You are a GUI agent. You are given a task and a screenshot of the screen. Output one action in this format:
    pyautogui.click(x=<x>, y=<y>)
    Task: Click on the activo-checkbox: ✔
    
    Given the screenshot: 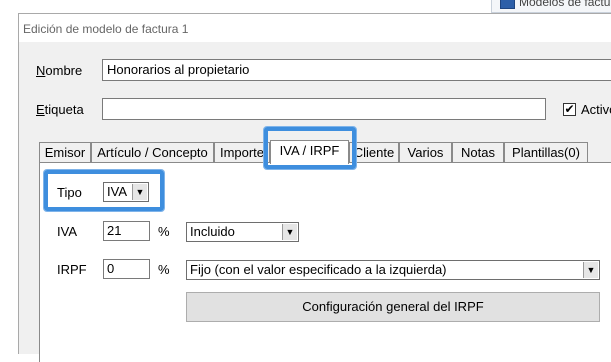 What is the action you would take?
    pyautogui.click(x=569, y=109)
    